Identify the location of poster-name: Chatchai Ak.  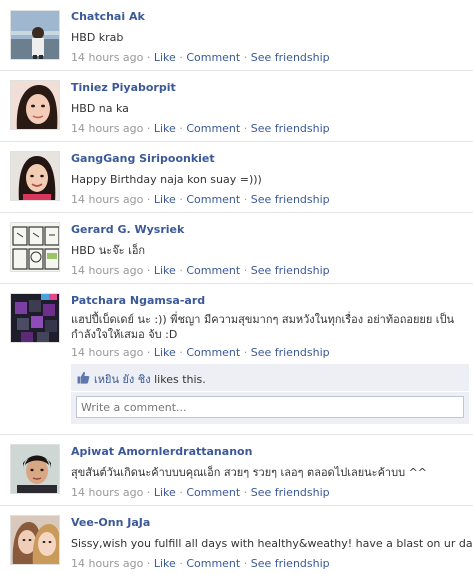
(271, 16).